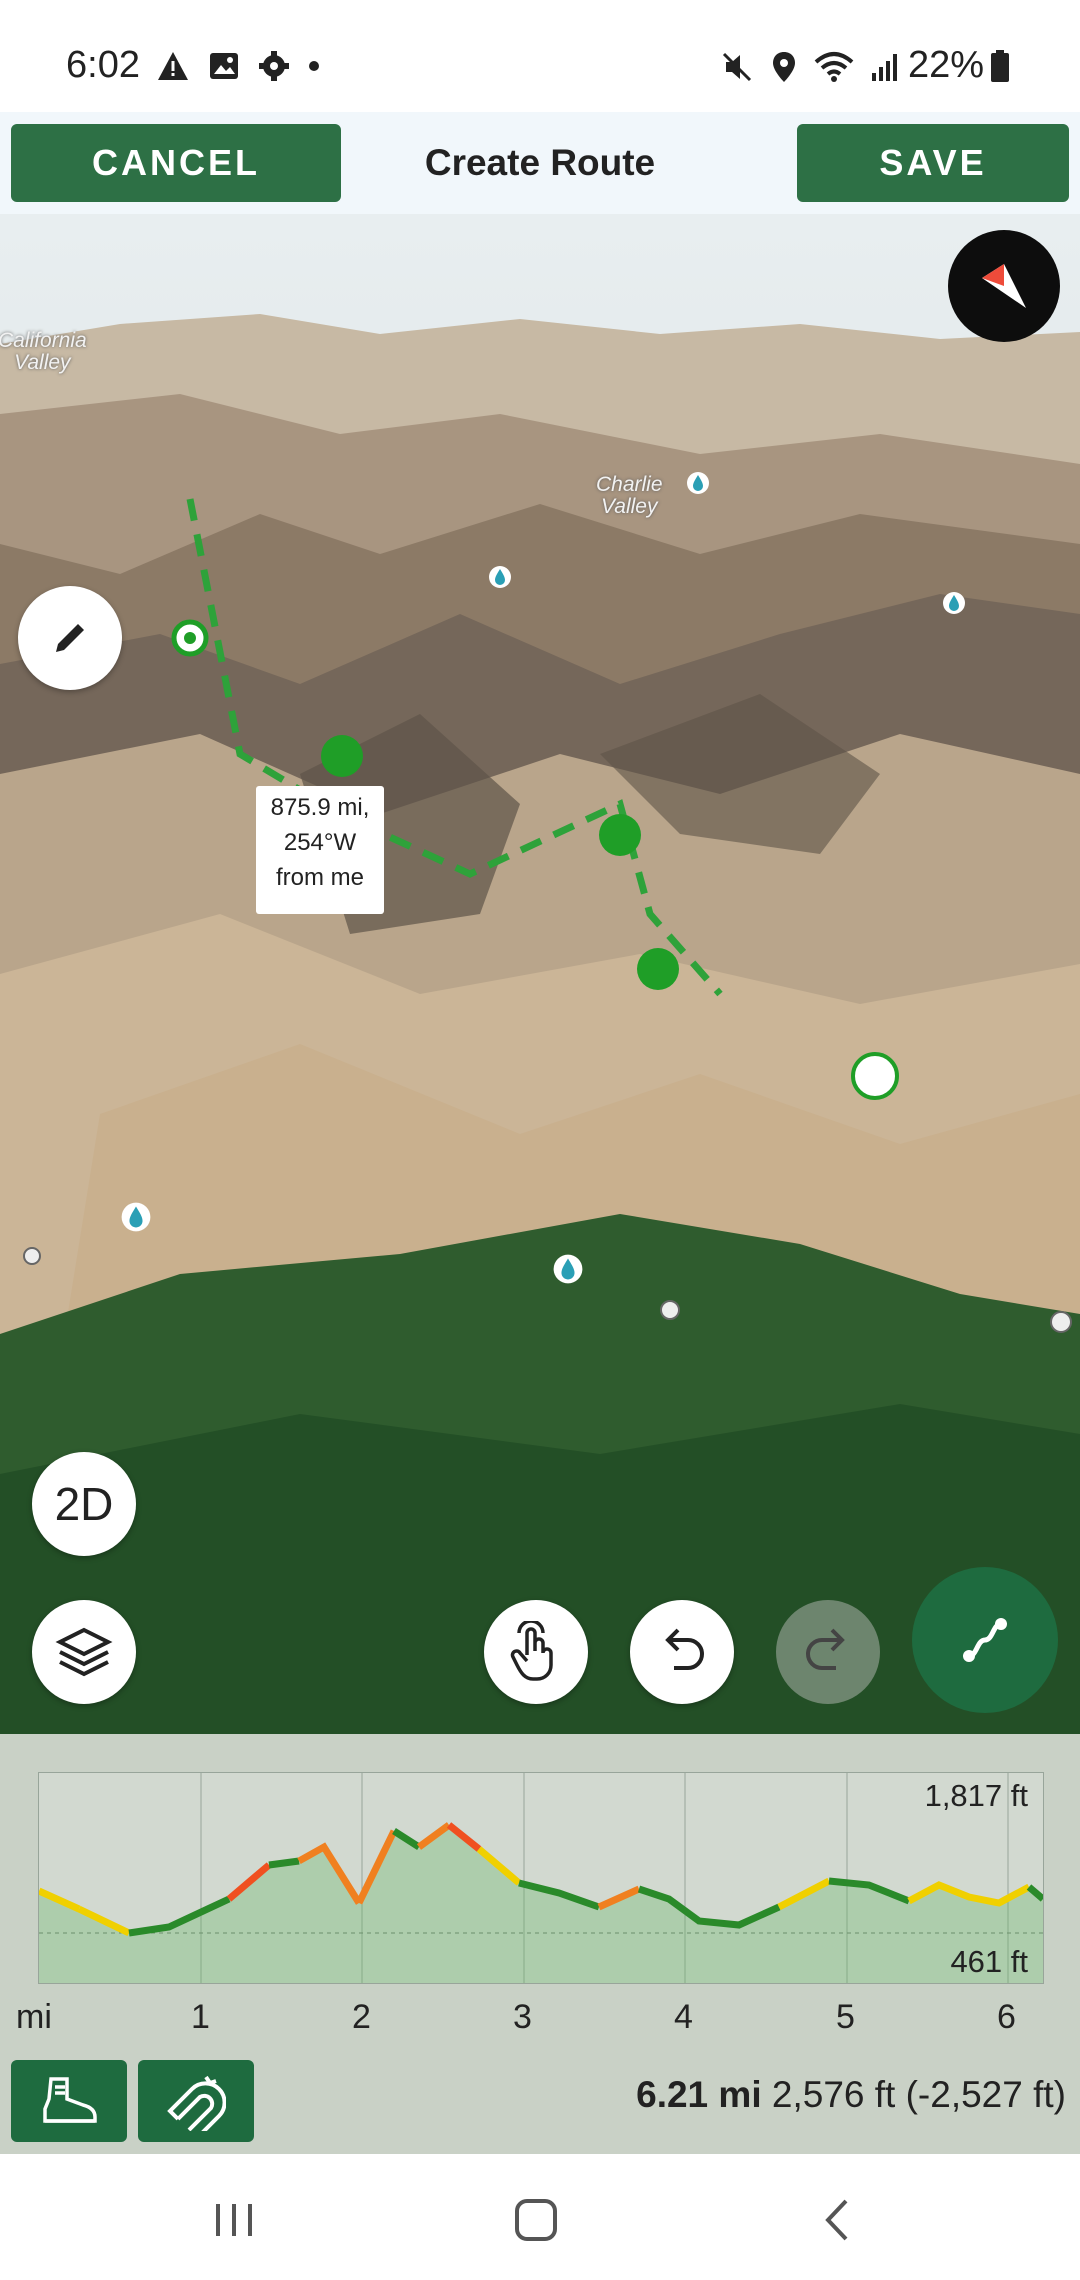  I want to click on distance-tooltip: 875.9 mi, 254°W from me, so click(320, 850).